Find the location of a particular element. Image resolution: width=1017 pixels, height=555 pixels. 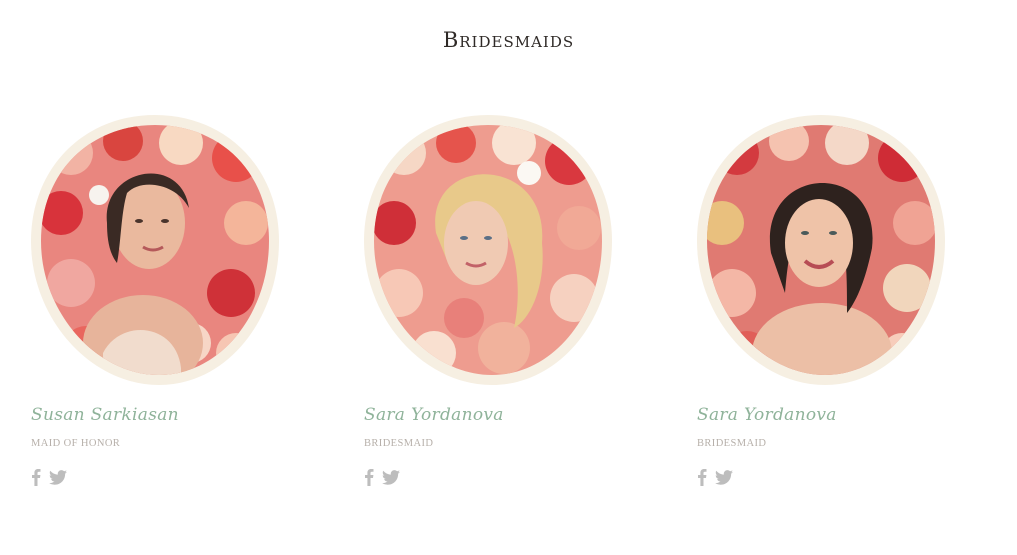

member-name: Susan Sarkiasan is located at coordinates (105, 415).